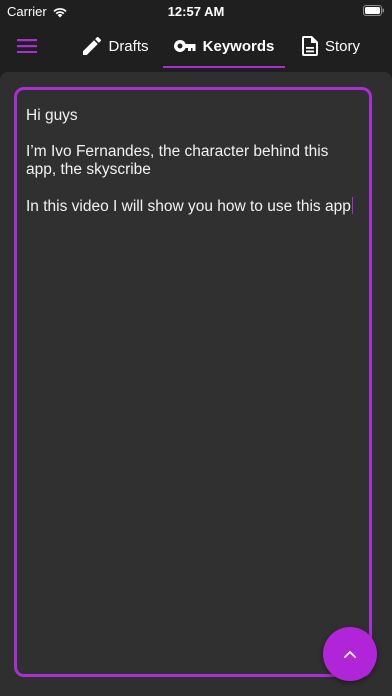 The height and width of the screenshot is (696, 392). I want to click on hamburger-menu-icon, so click(27, 46).